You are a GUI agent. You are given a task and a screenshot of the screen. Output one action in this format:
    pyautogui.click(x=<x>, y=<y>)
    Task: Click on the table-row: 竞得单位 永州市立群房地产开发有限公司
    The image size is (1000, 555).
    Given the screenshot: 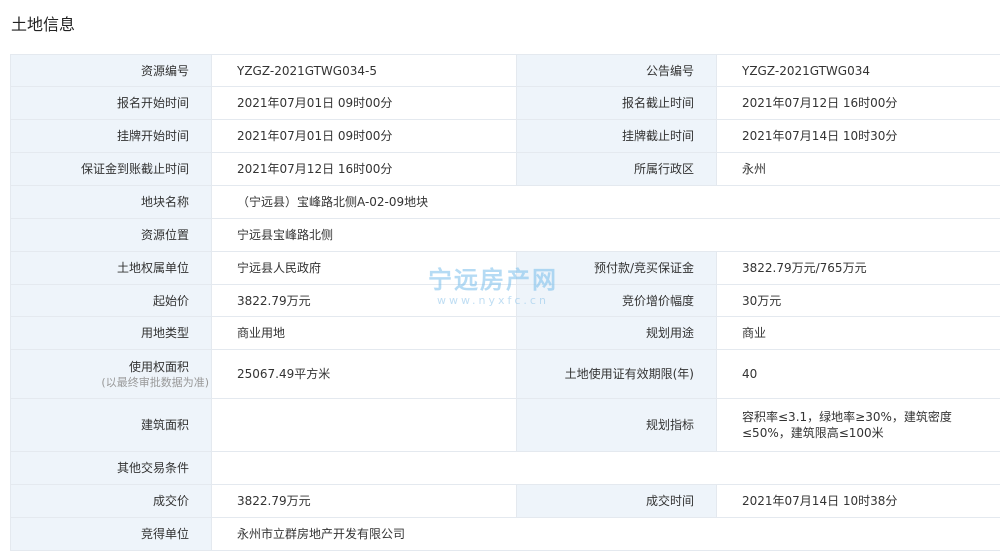 What is the action you would take?
    pyautogui.click(x=505, y=534)
    